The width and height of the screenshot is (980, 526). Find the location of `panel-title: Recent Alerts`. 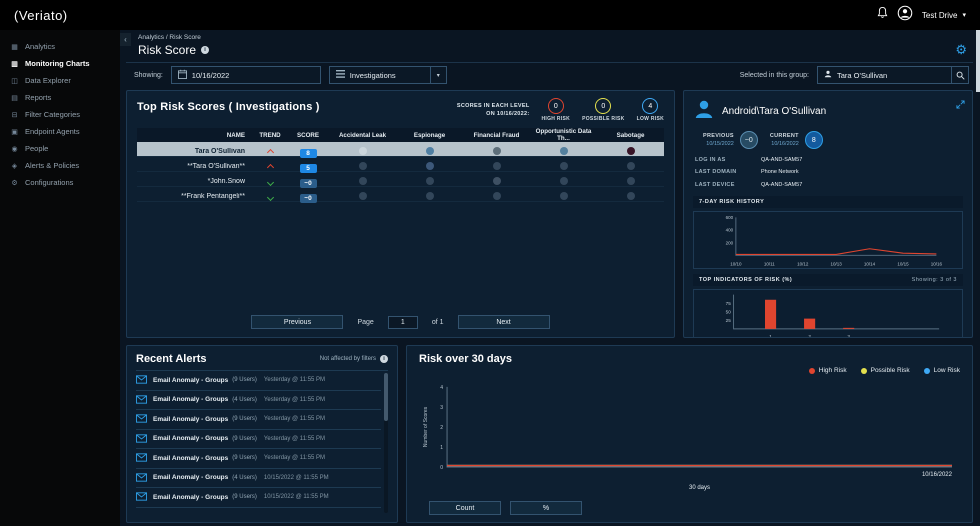

panel-title: Recent Alerts is located at coordinates (171, 359).